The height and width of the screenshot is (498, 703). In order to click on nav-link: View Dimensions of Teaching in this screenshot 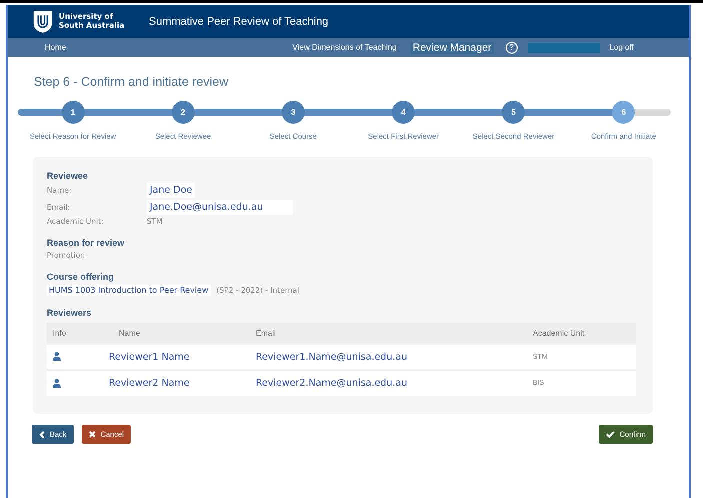, I will do `click(344, 47)`.